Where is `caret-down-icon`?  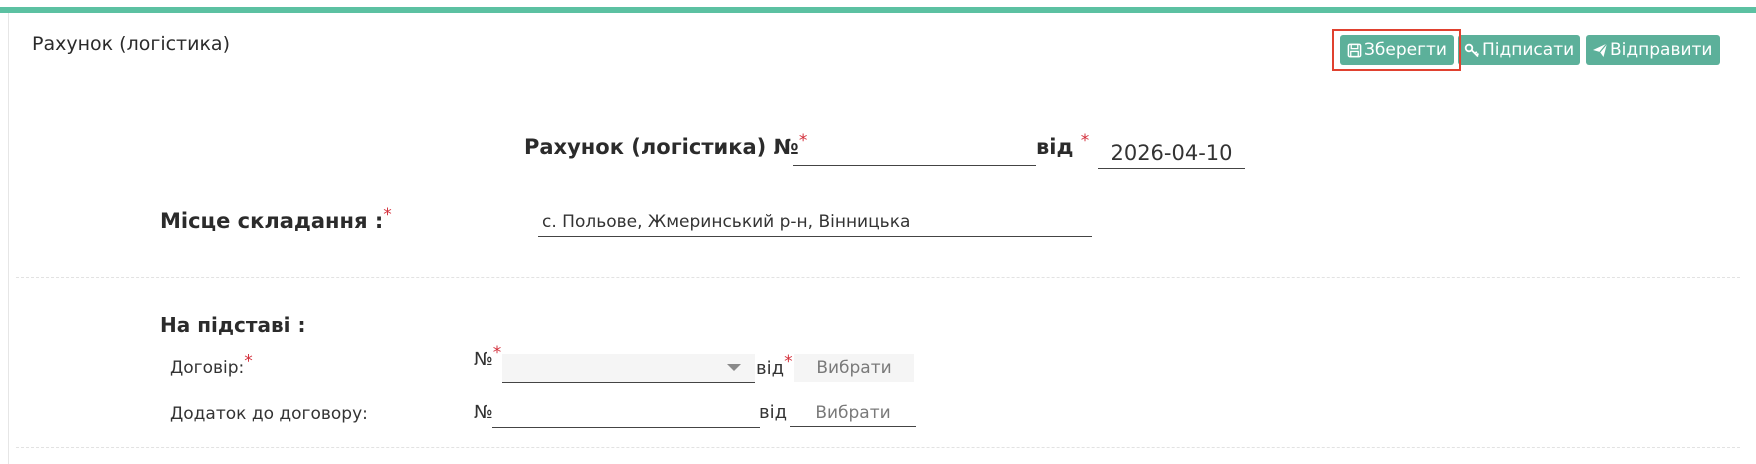 caret-down-icon is located at coordinates (734, 367).